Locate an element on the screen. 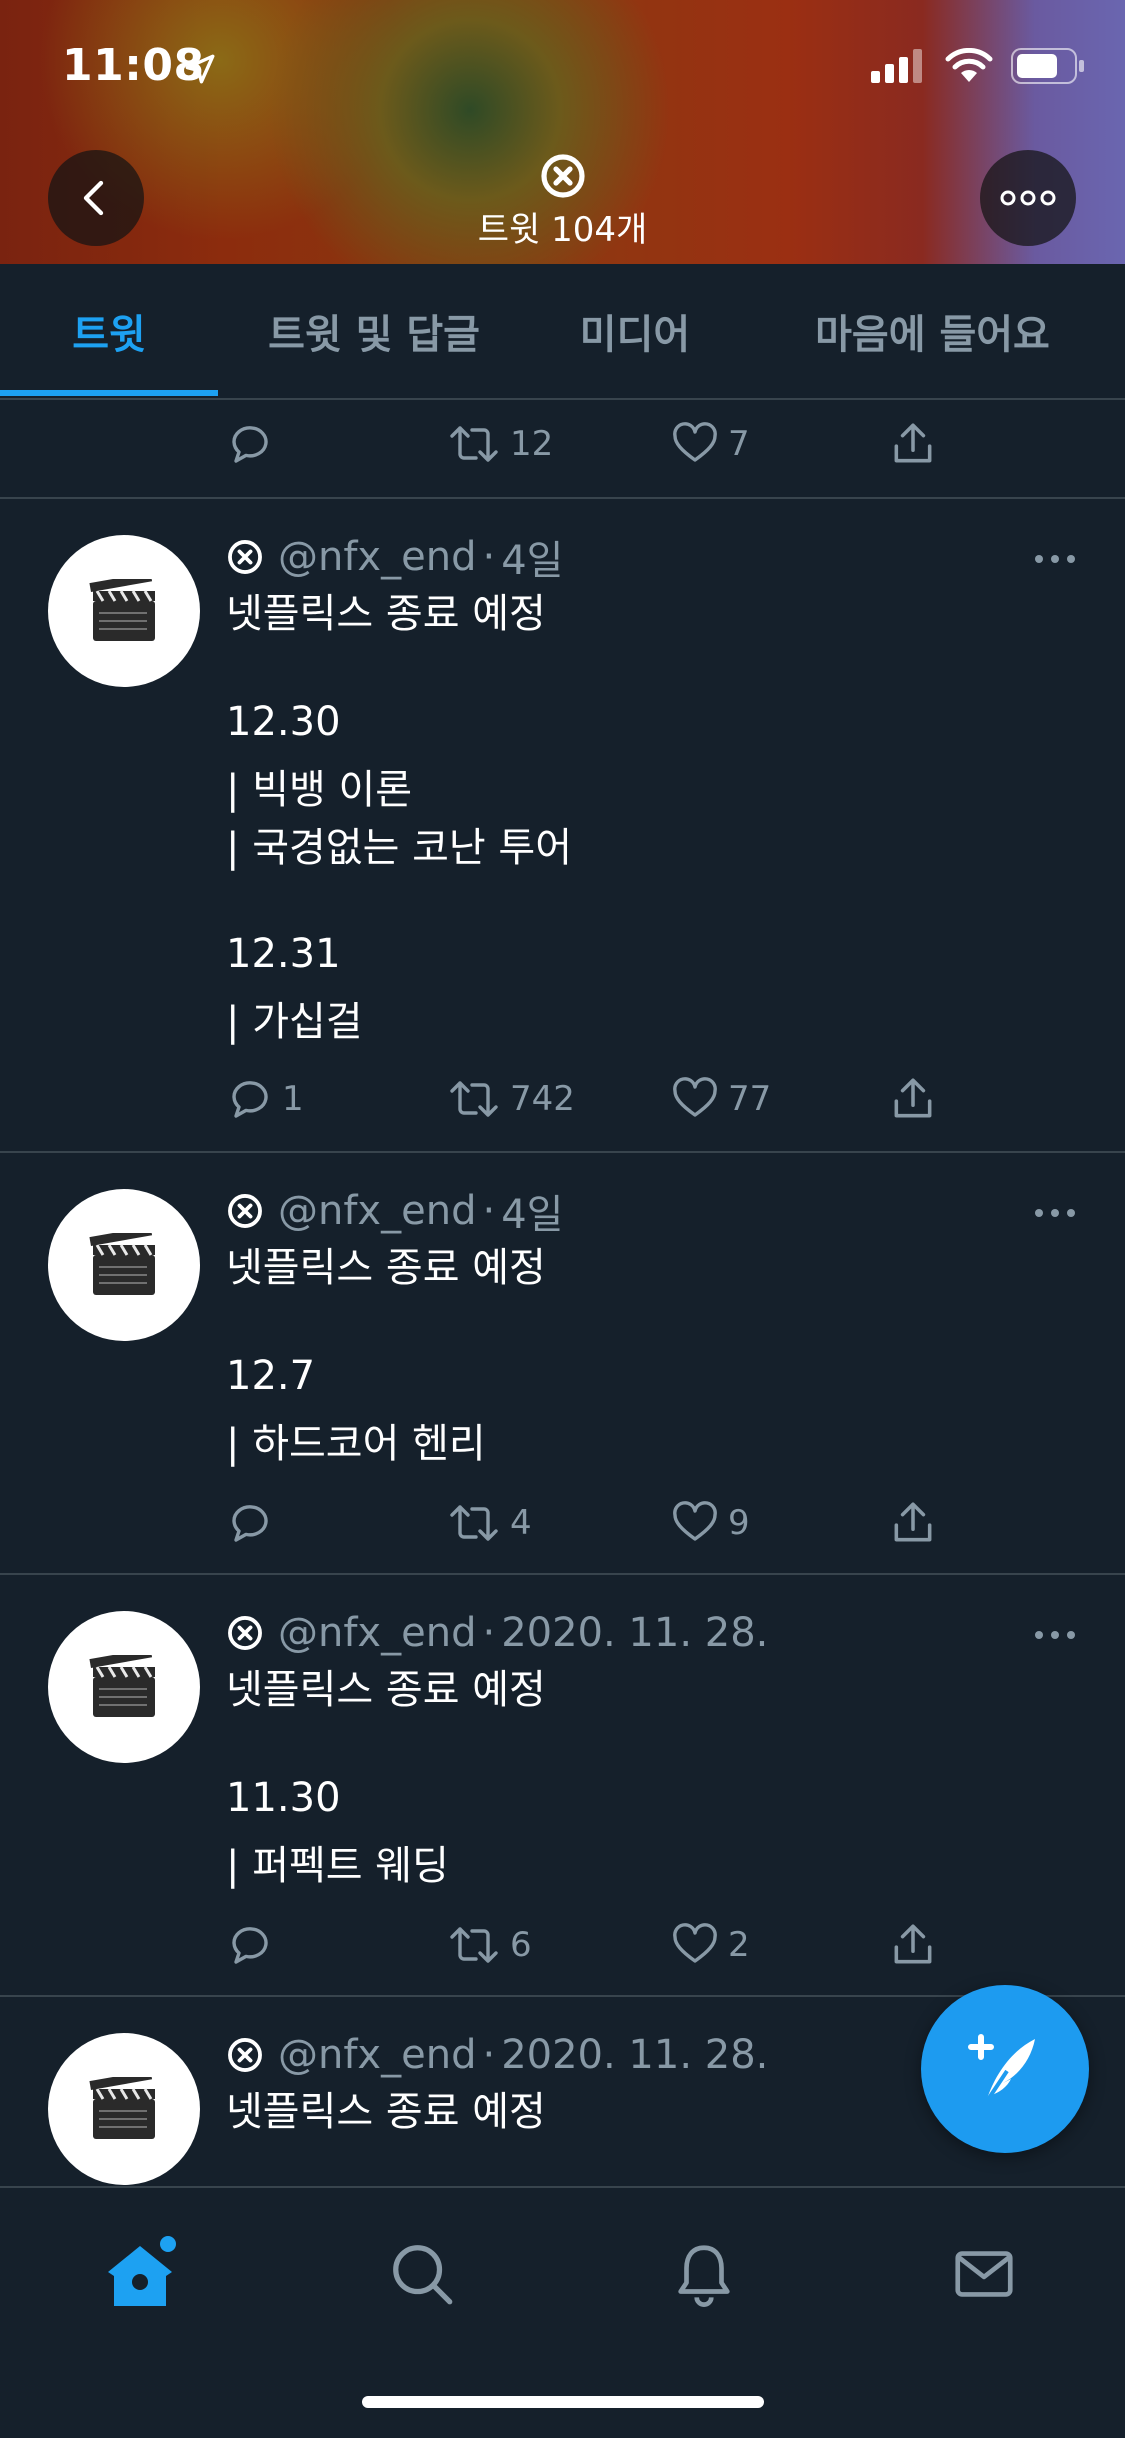  header-title-icon-wrap is located at coordinates (562, 178).